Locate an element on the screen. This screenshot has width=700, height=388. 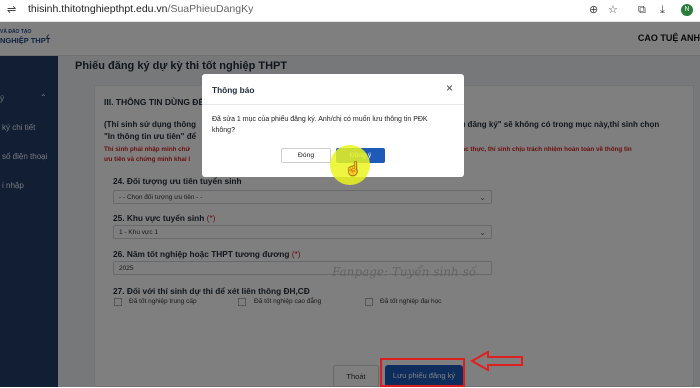
close-icon: × is located at coordinates (449, 88).